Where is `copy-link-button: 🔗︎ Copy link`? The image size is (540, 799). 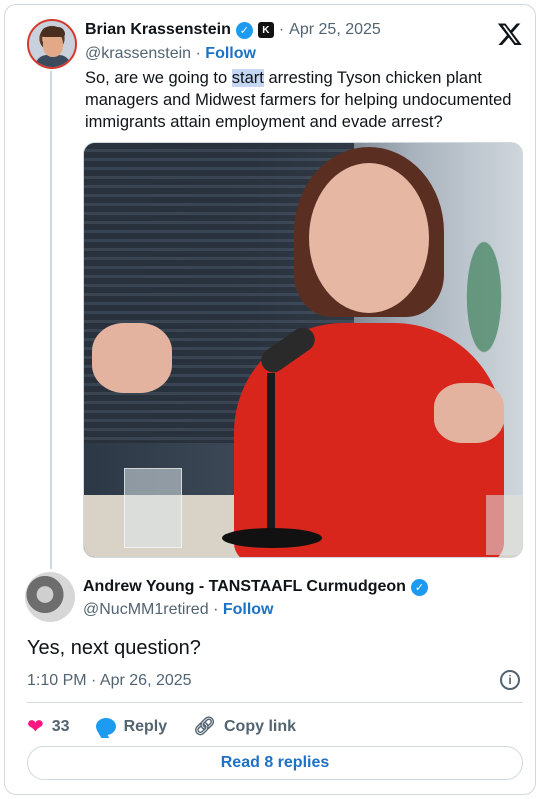 copy-link-button: 🔗︎ Copy link is located at coordinates (244, 726).